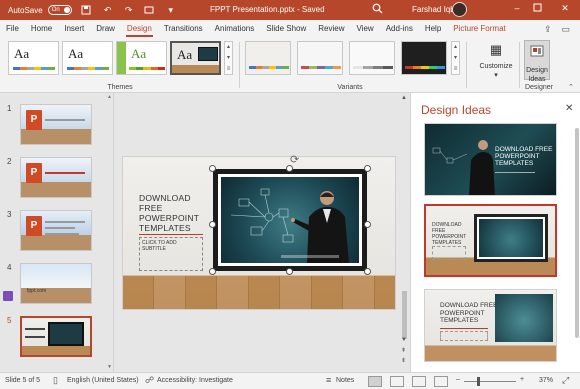  Describe the element at coordinates (87, 10) in the screenshot. I see `save-icon` at that location.